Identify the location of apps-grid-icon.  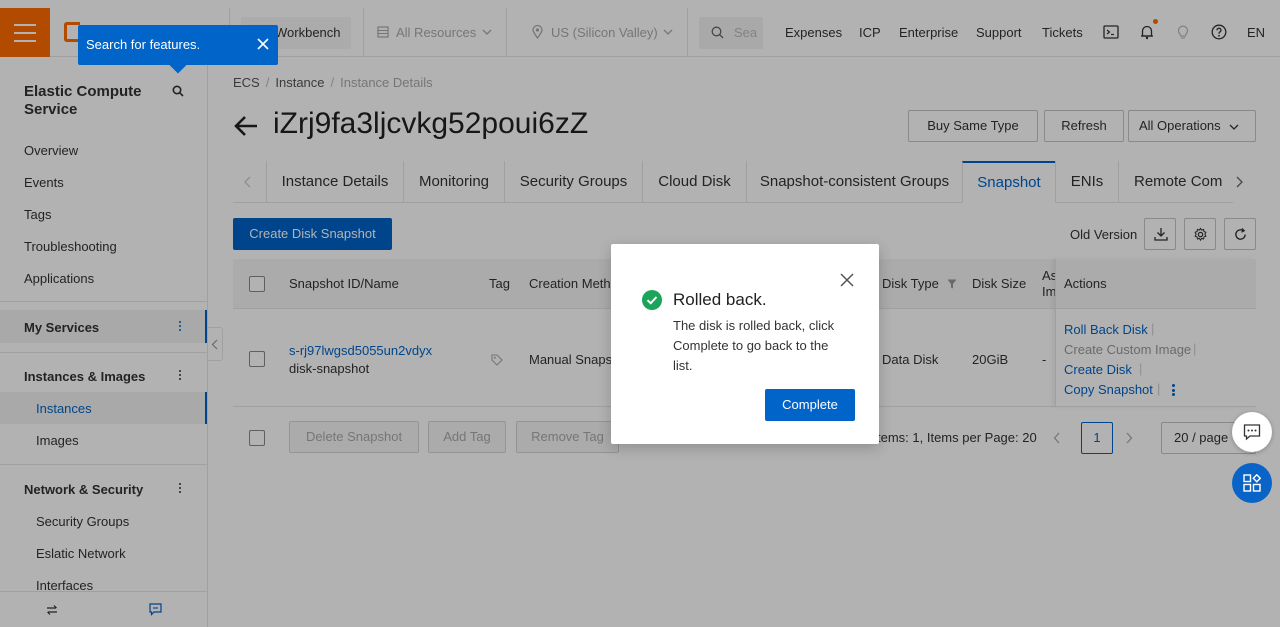
(1252, 483).